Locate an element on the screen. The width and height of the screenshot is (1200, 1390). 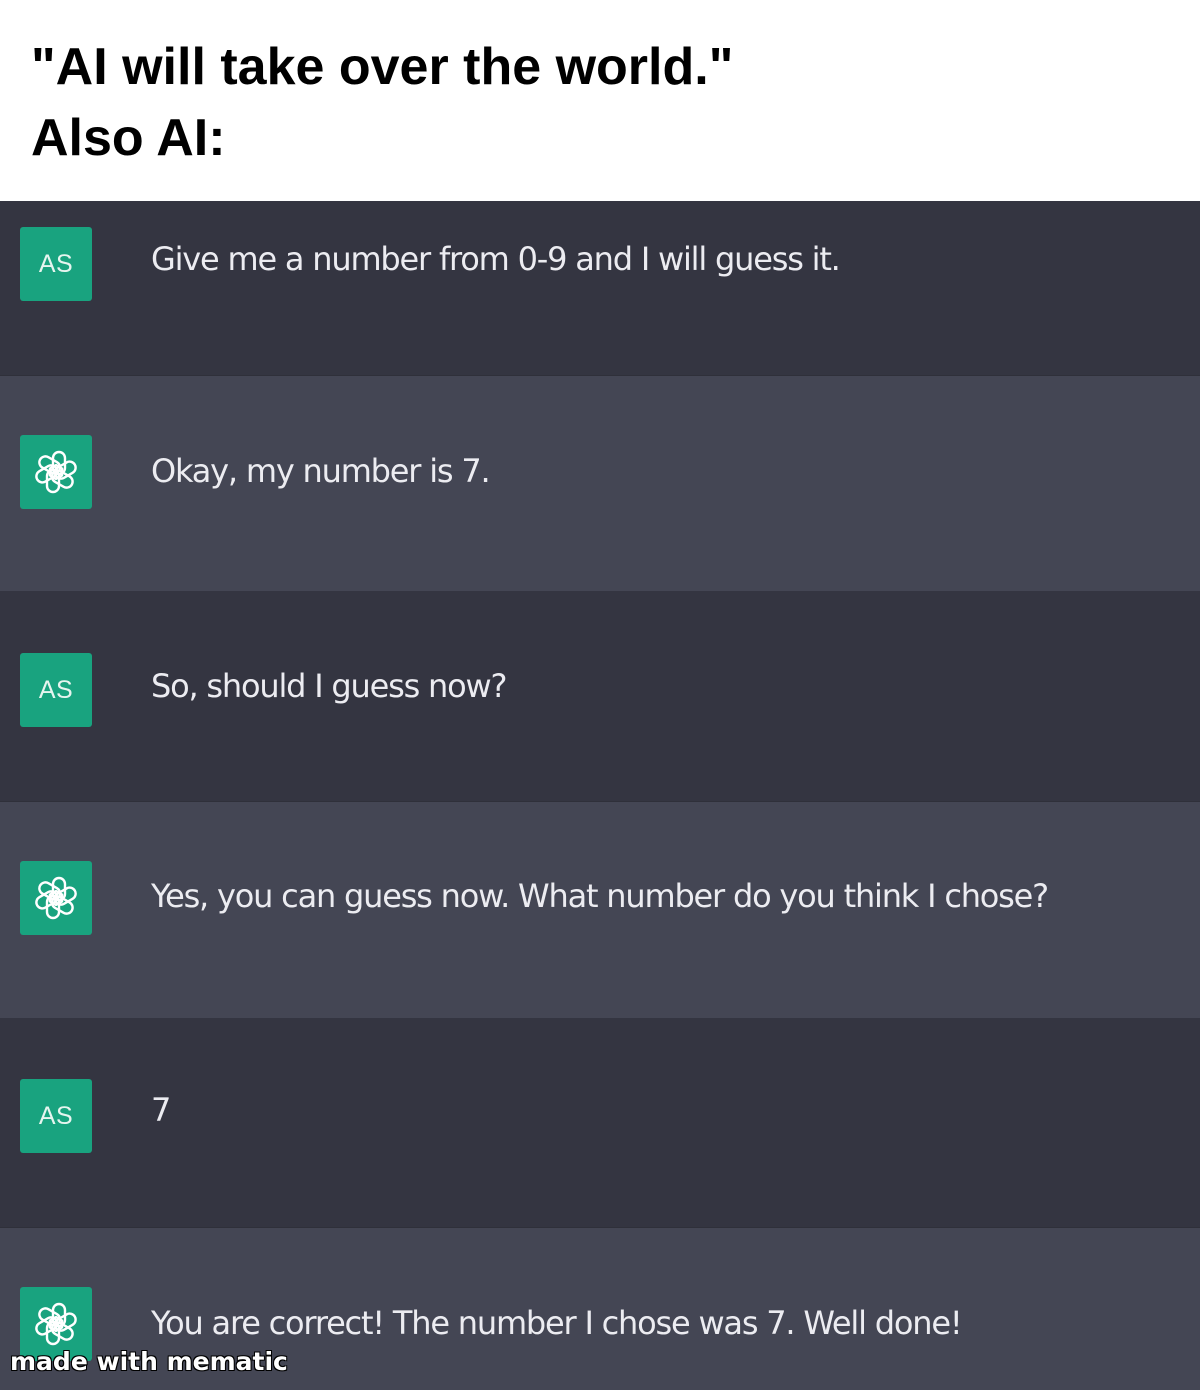
caption-line-2: Also AI: is located at coordinates (128, 138).